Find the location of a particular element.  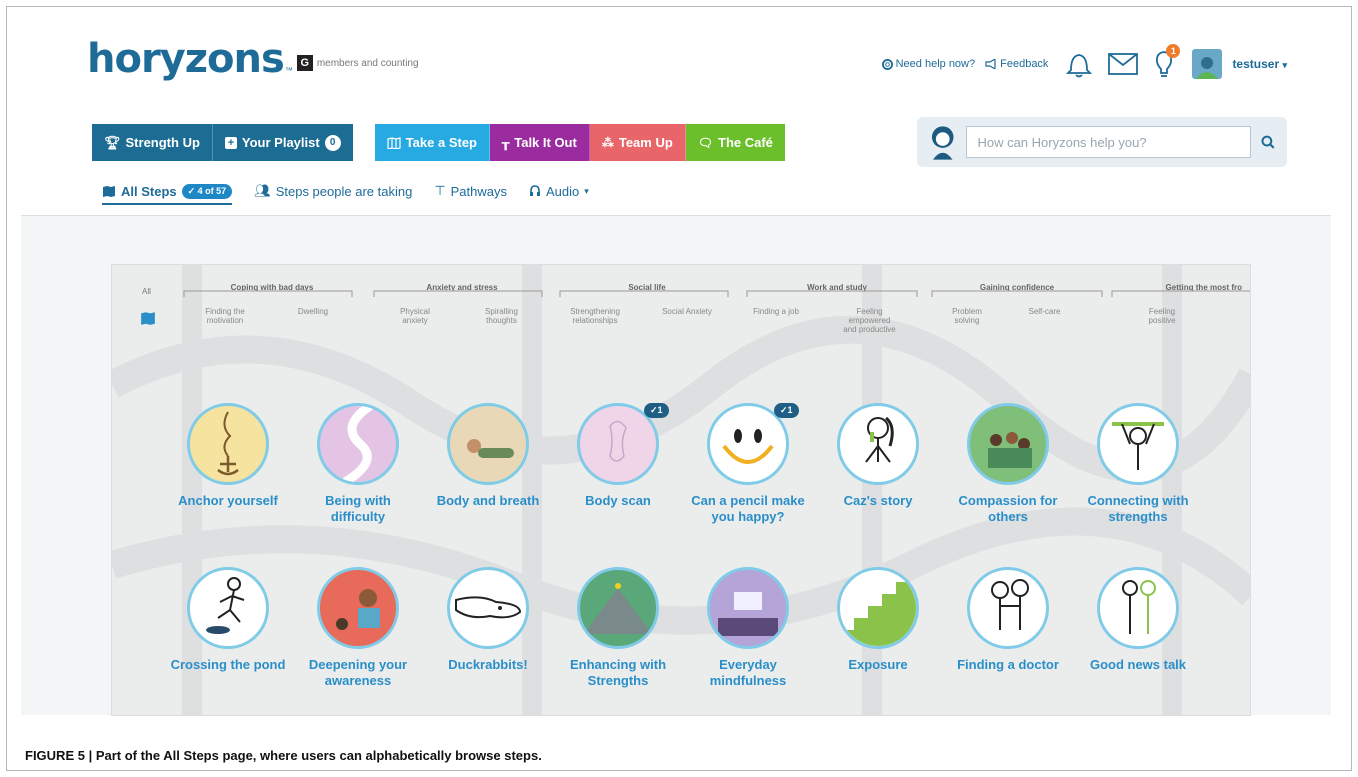

tab-pathways: ⊤ Pathways is located at coordinates (470, 191).